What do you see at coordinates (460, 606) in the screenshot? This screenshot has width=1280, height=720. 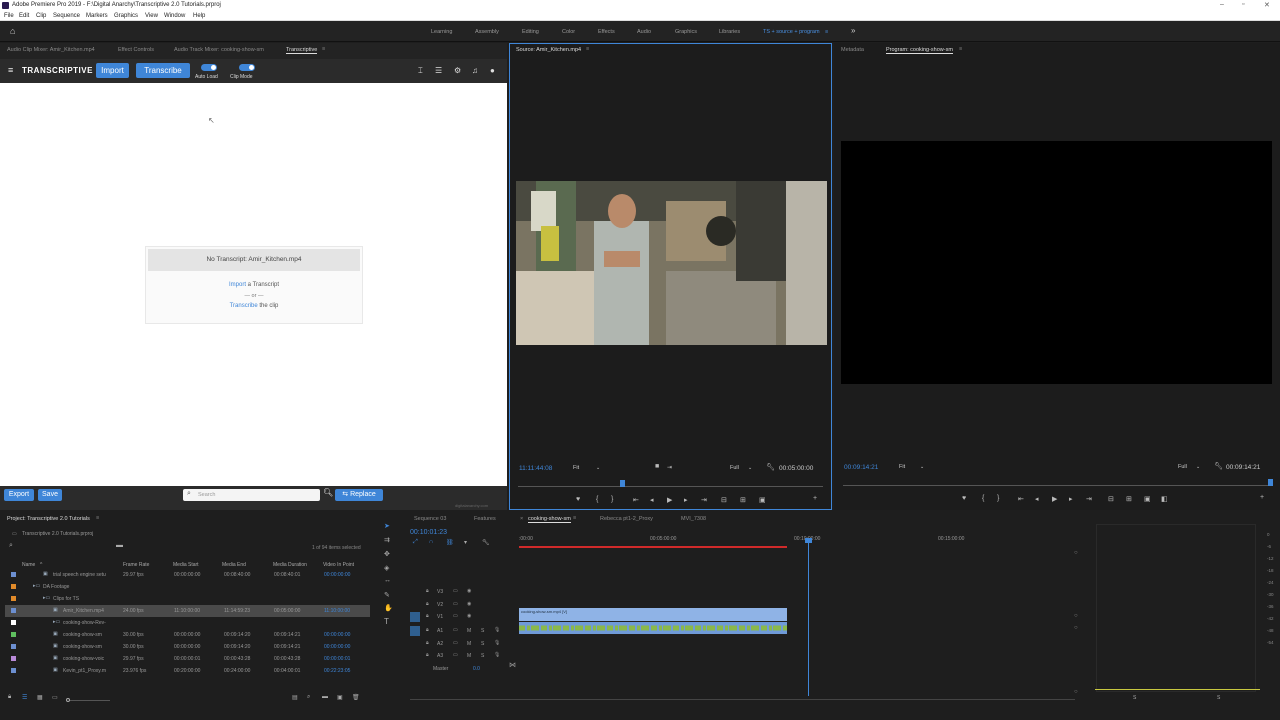 I see `track-header: 🔒︎ V2 ▭ ◉` at bounding box center [460, 606].